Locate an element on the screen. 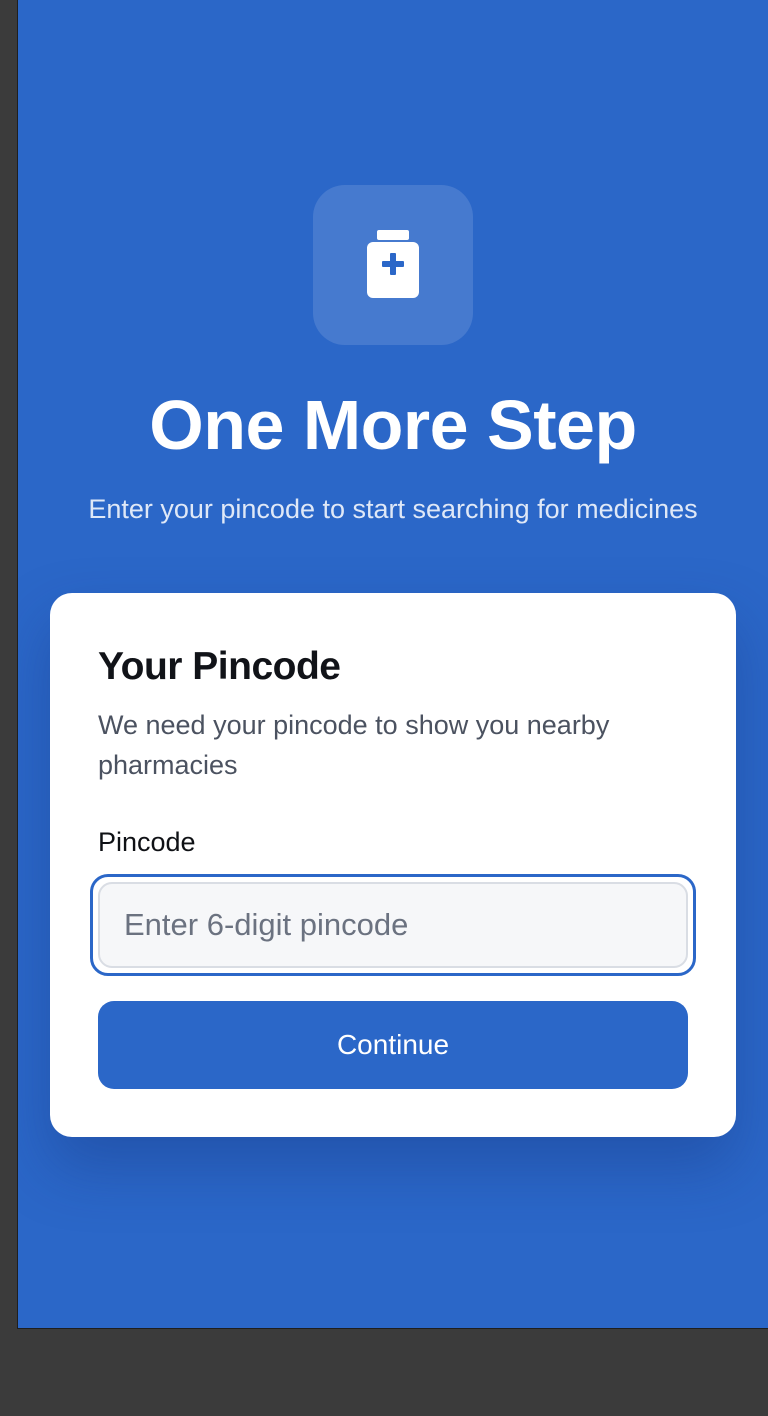 The image size is (768, 1416). pincode-label: Pincode is located at coordinates (147, 842).